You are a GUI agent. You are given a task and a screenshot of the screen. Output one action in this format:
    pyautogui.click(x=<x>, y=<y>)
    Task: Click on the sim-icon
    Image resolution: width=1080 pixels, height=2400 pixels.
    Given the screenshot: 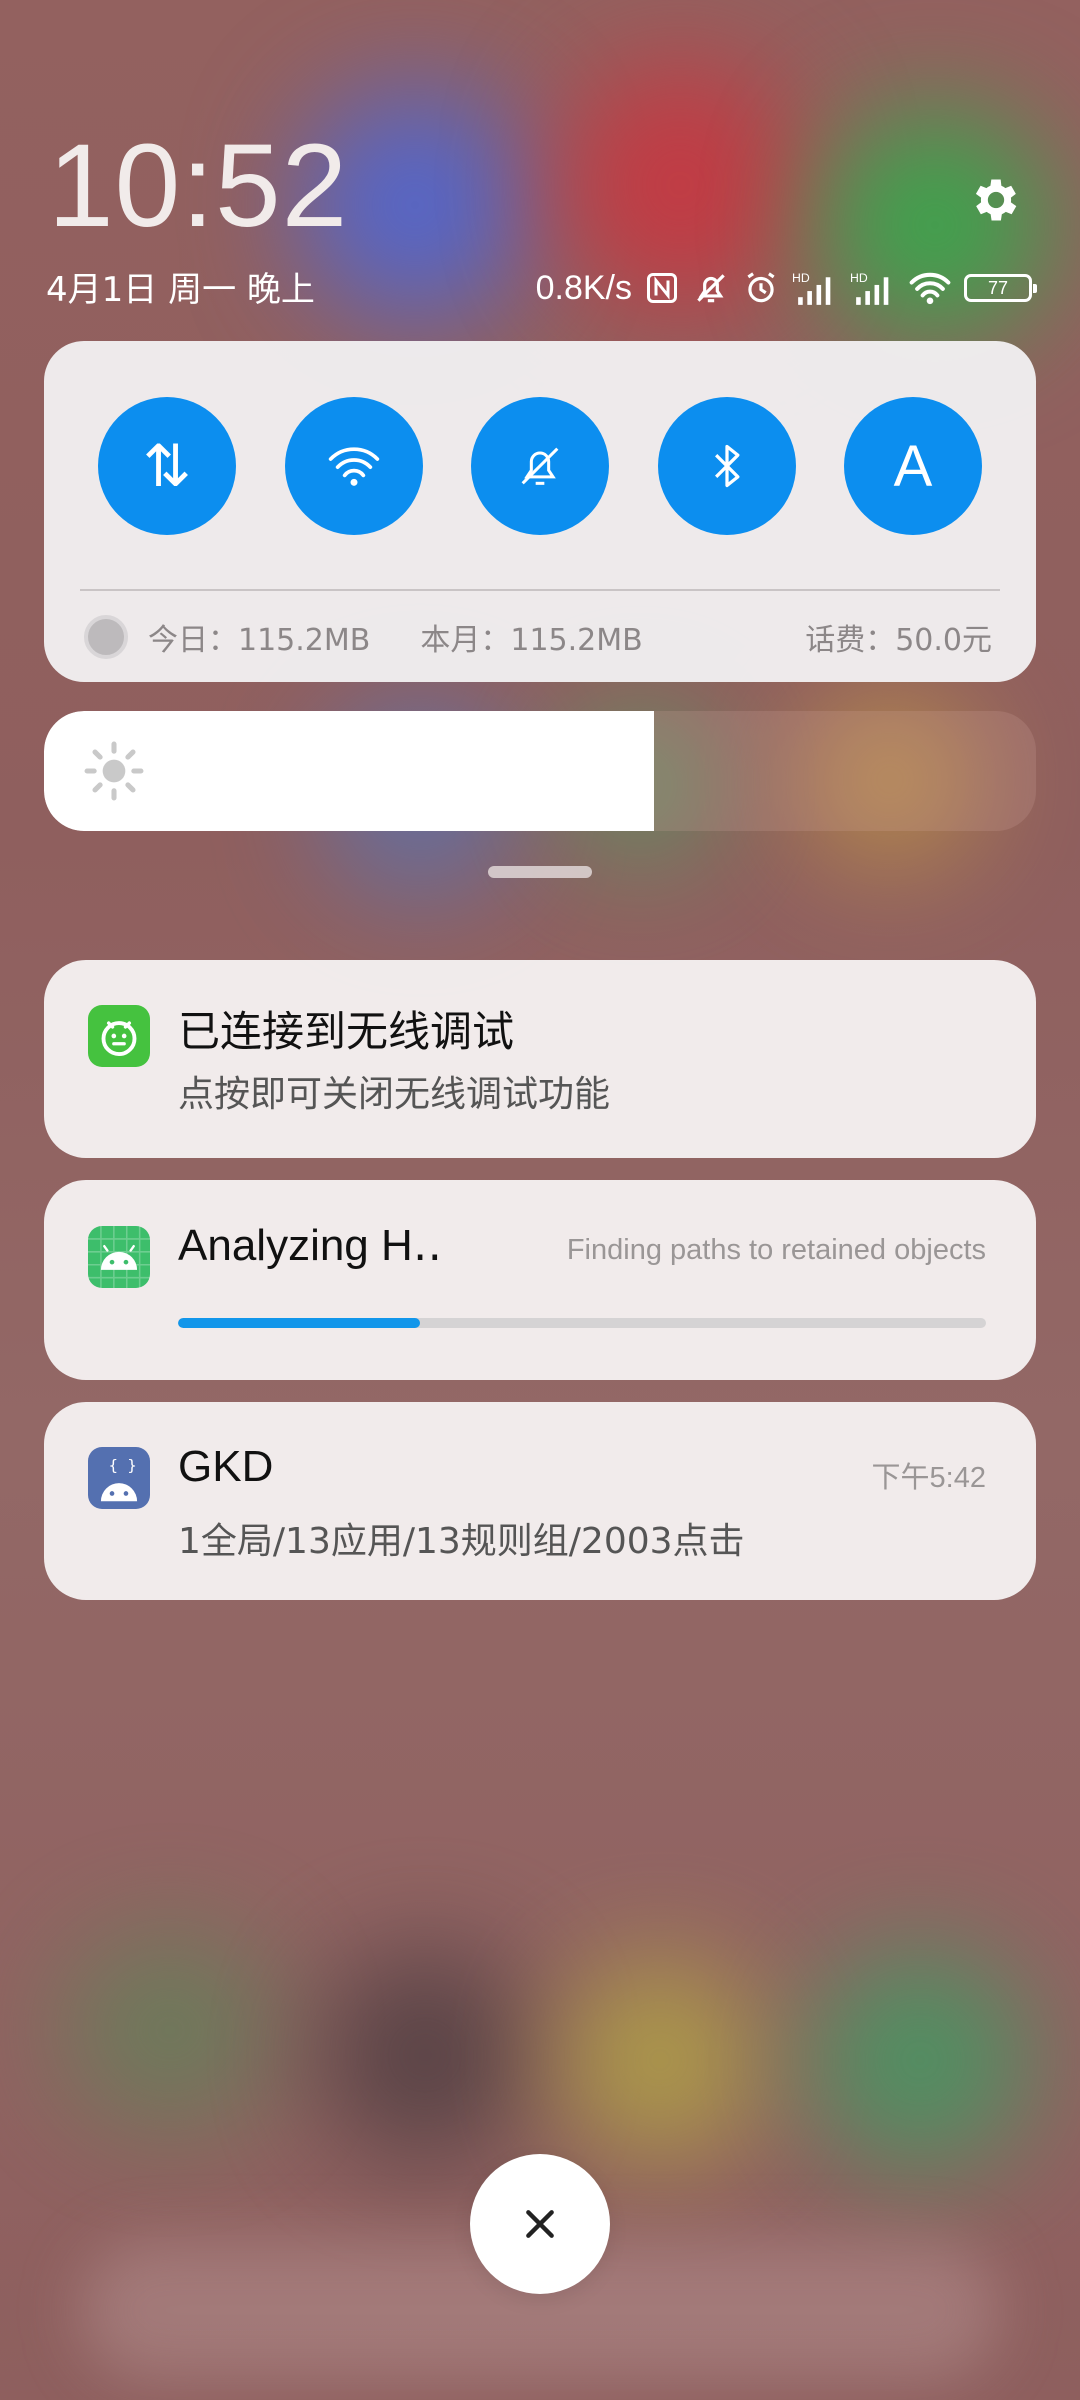 What is the action you would take?
    pyautogui.click(x=106, y=637)
    